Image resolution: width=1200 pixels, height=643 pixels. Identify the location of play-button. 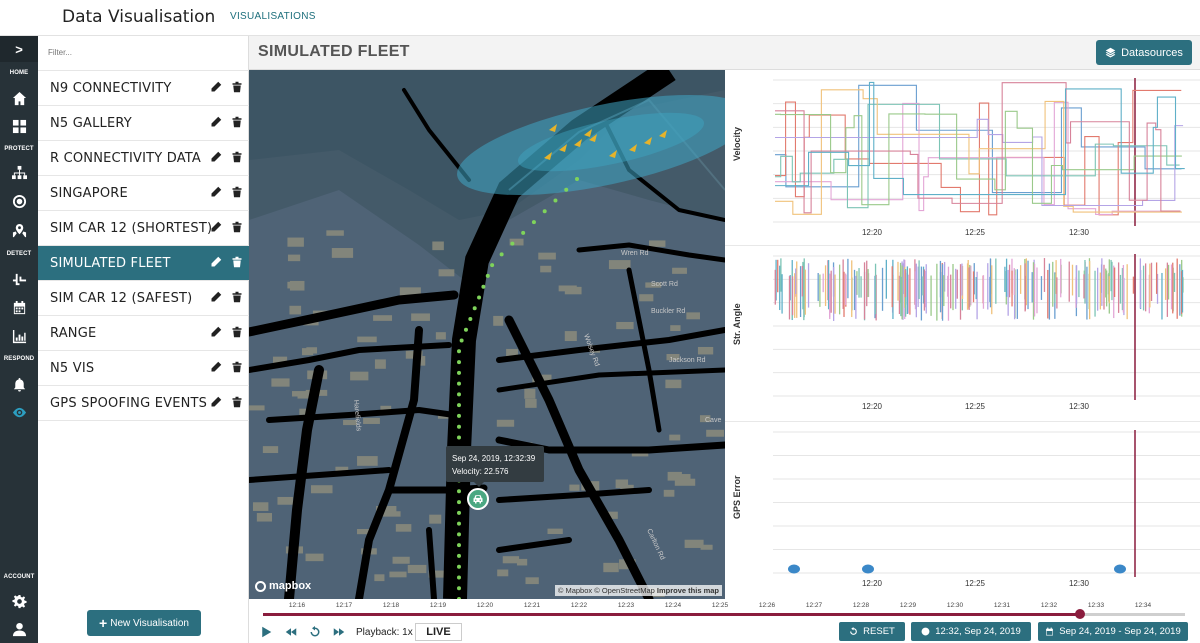
(266, 632).